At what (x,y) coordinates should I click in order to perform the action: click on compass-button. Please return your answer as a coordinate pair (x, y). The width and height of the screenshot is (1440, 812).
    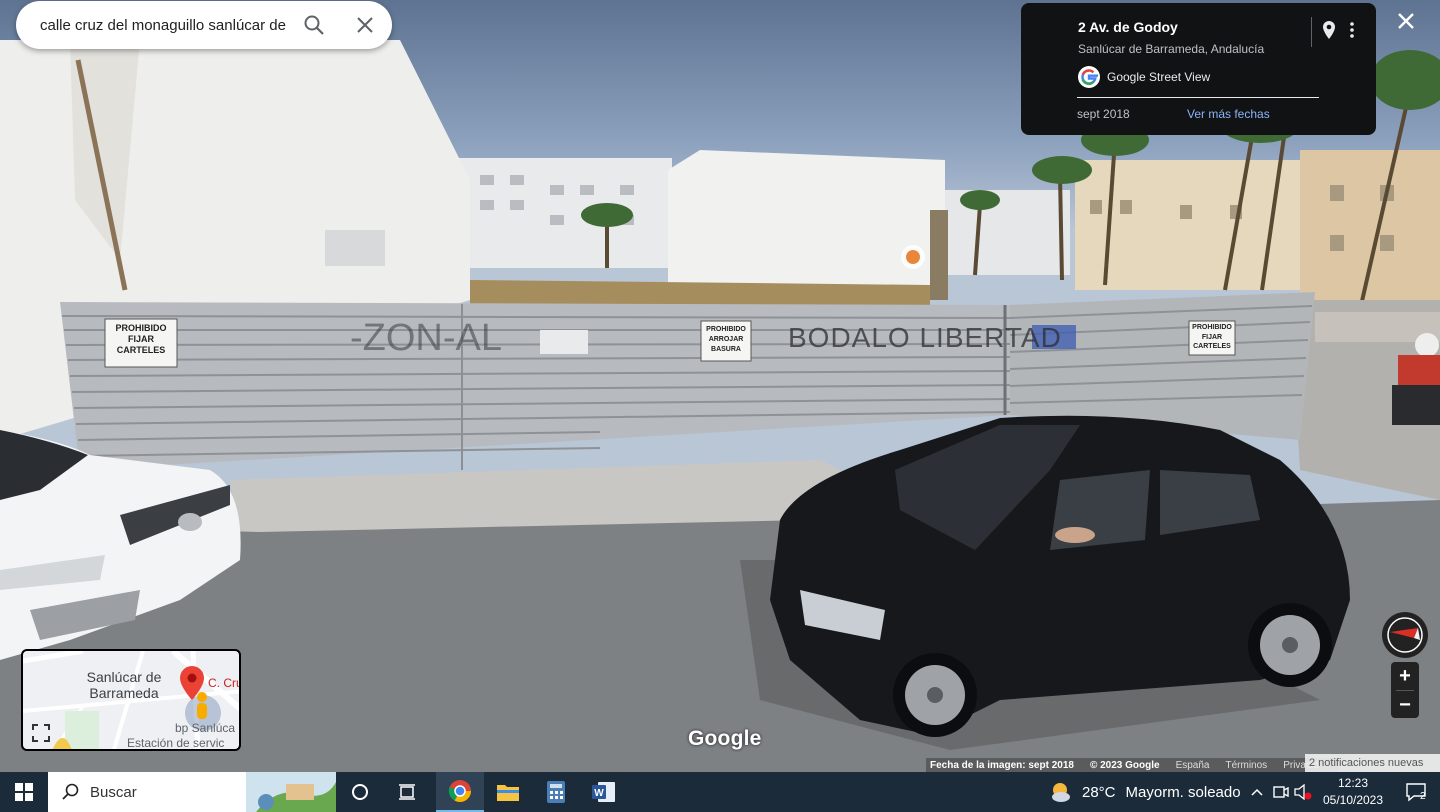
    Looking at the image, I should click on (1405, 635).